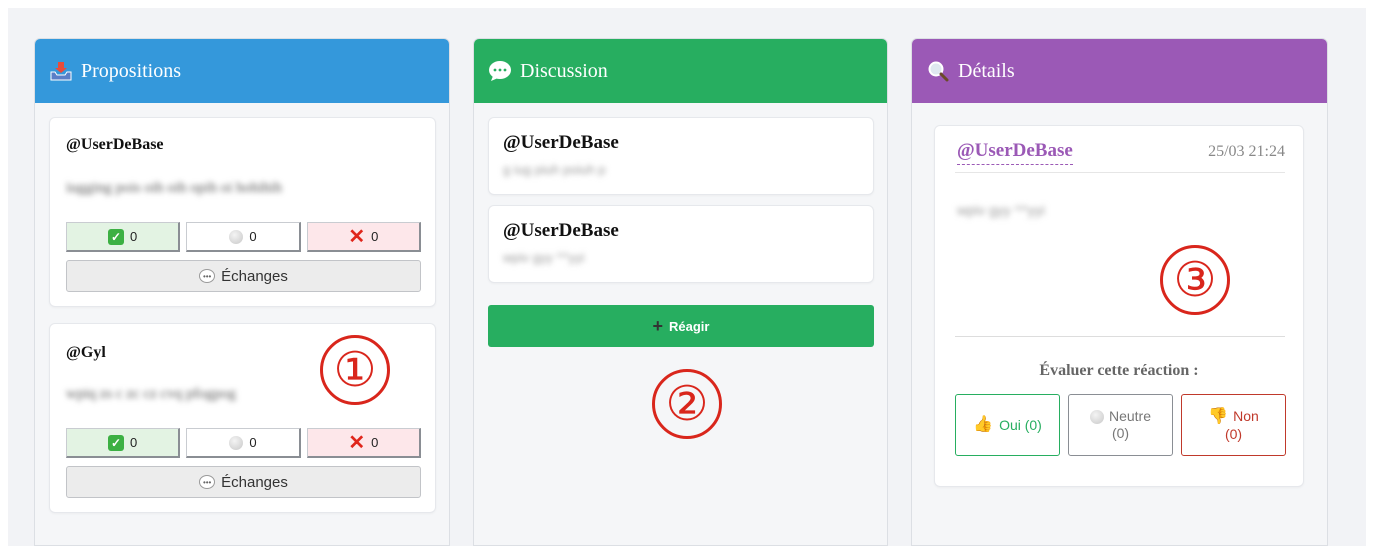 The height and width of the screenshot is (546, 1373). What do you see at coordinates (680, 71) in the screenshot?
I see `discussion-header: Discussion` at bounding box center [680, 71].